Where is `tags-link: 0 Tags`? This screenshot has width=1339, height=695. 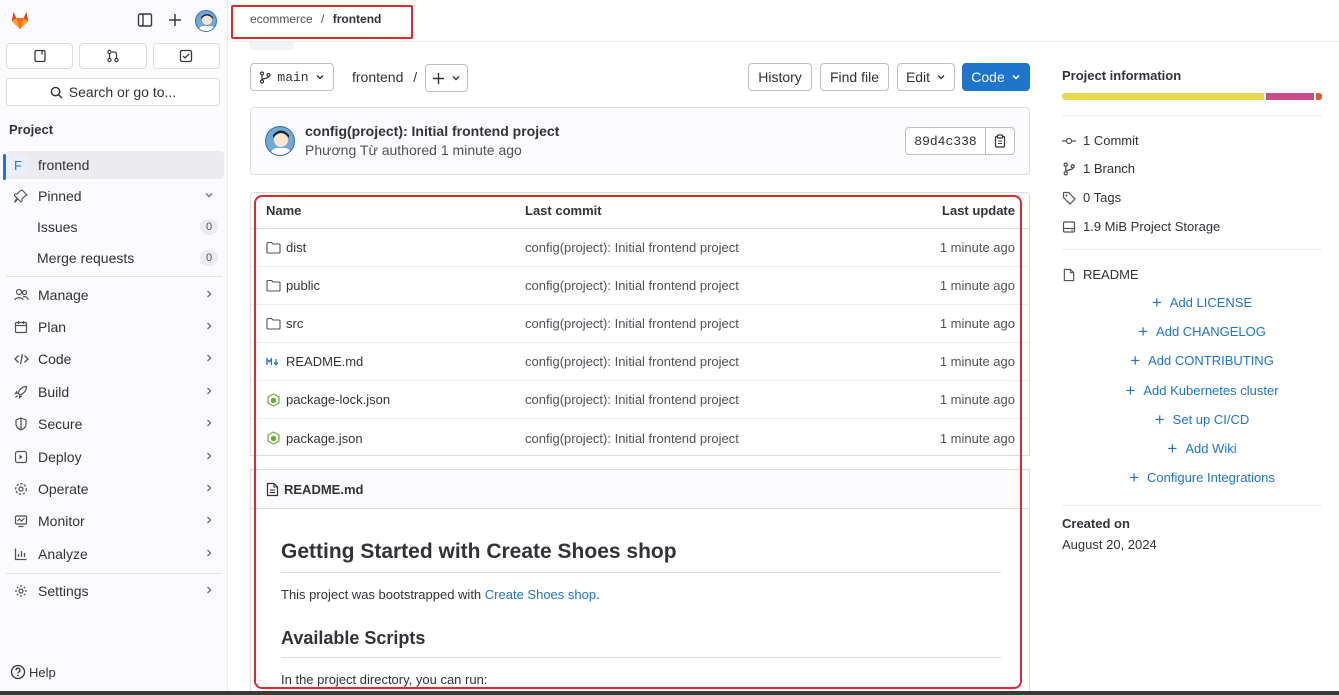 tags-link: 0 Tags is located at coordinates (1091, 197).